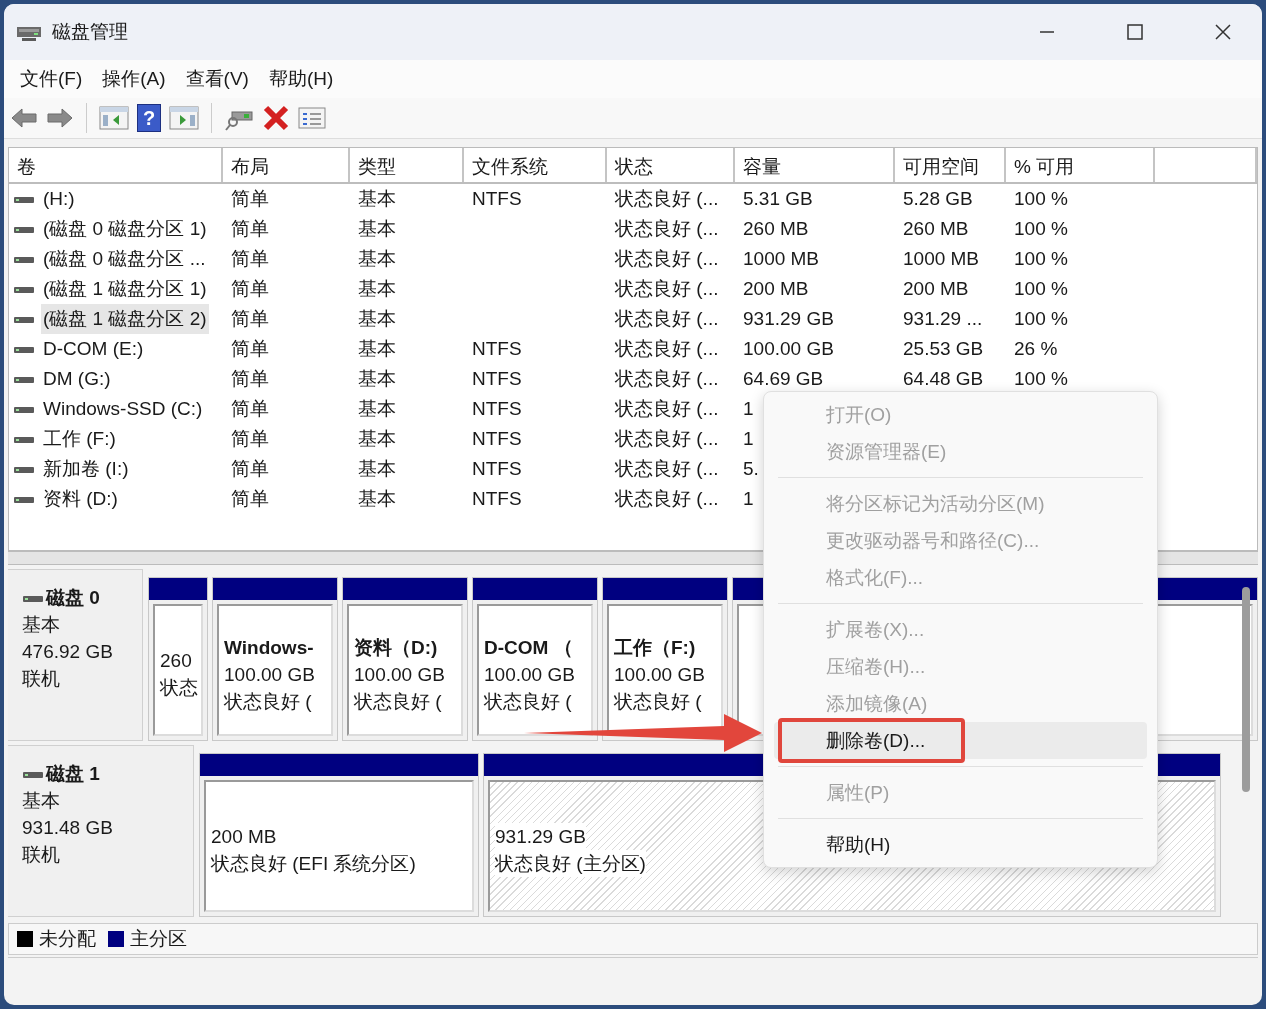 This screenshot has height=1009, width=1266. Describe the element at coordinates (269, 647) in the screenshot. I see `partition-label: Windows-` at that location.